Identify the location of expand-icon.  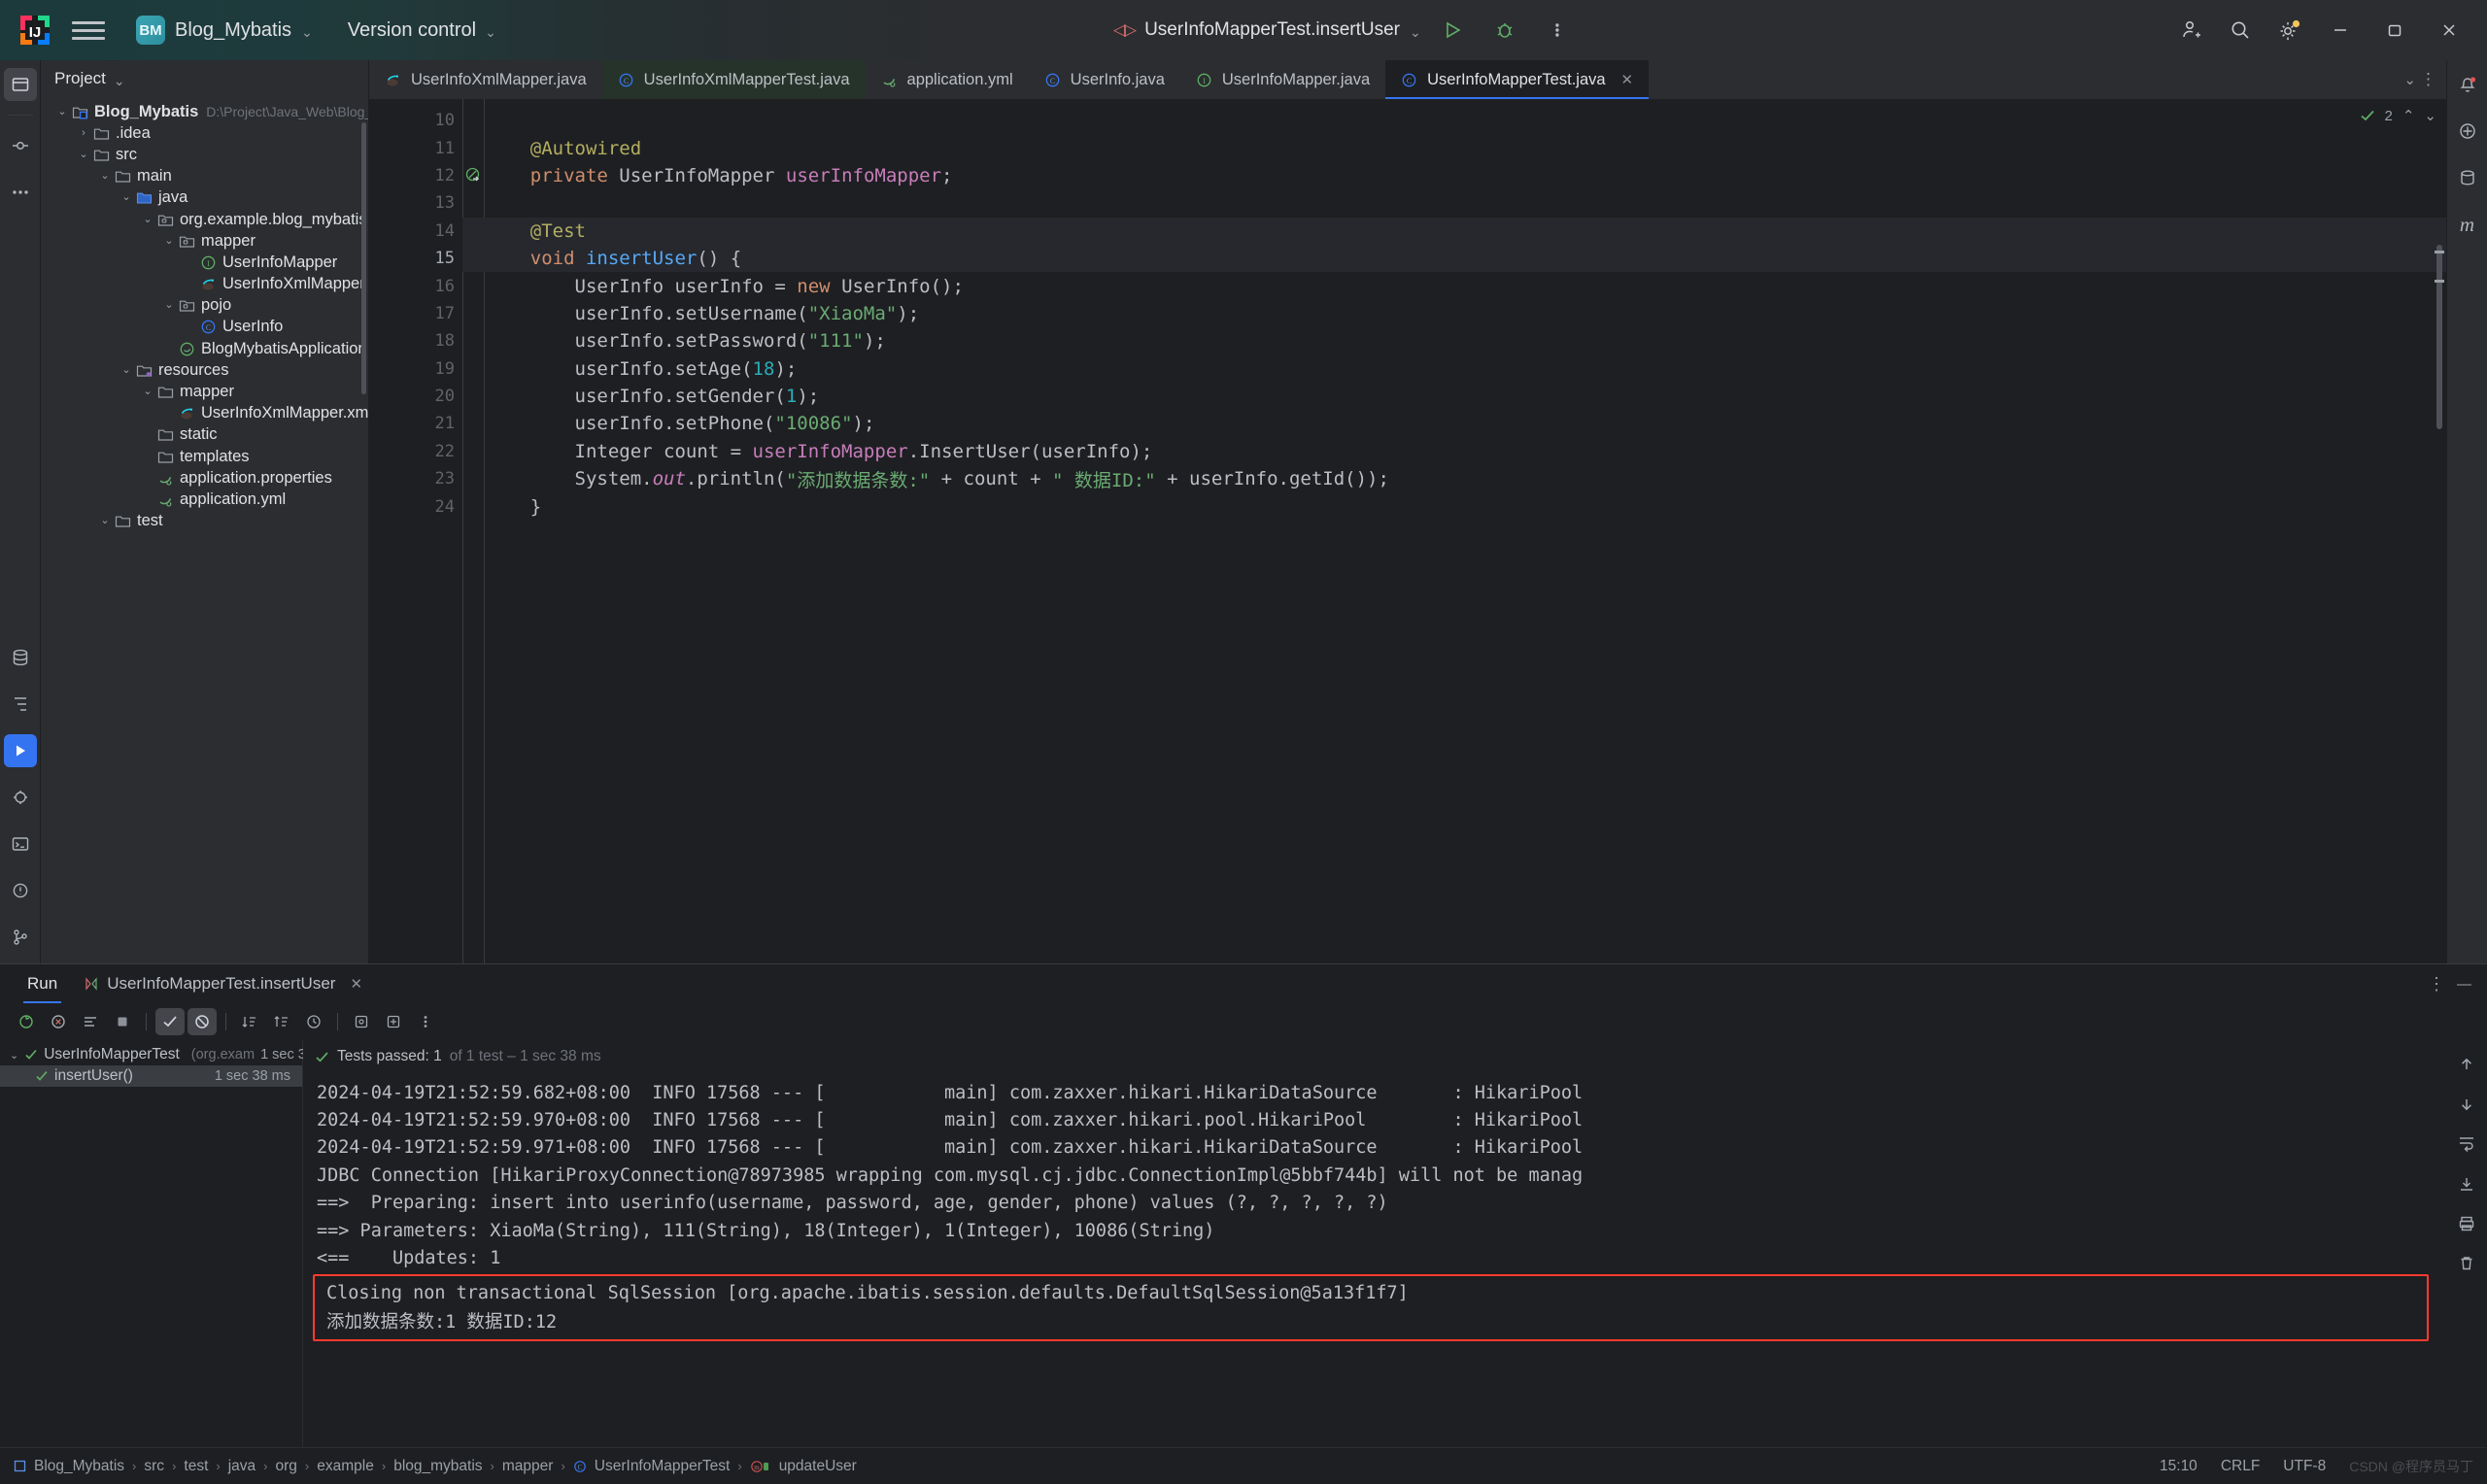
(313, 1021).